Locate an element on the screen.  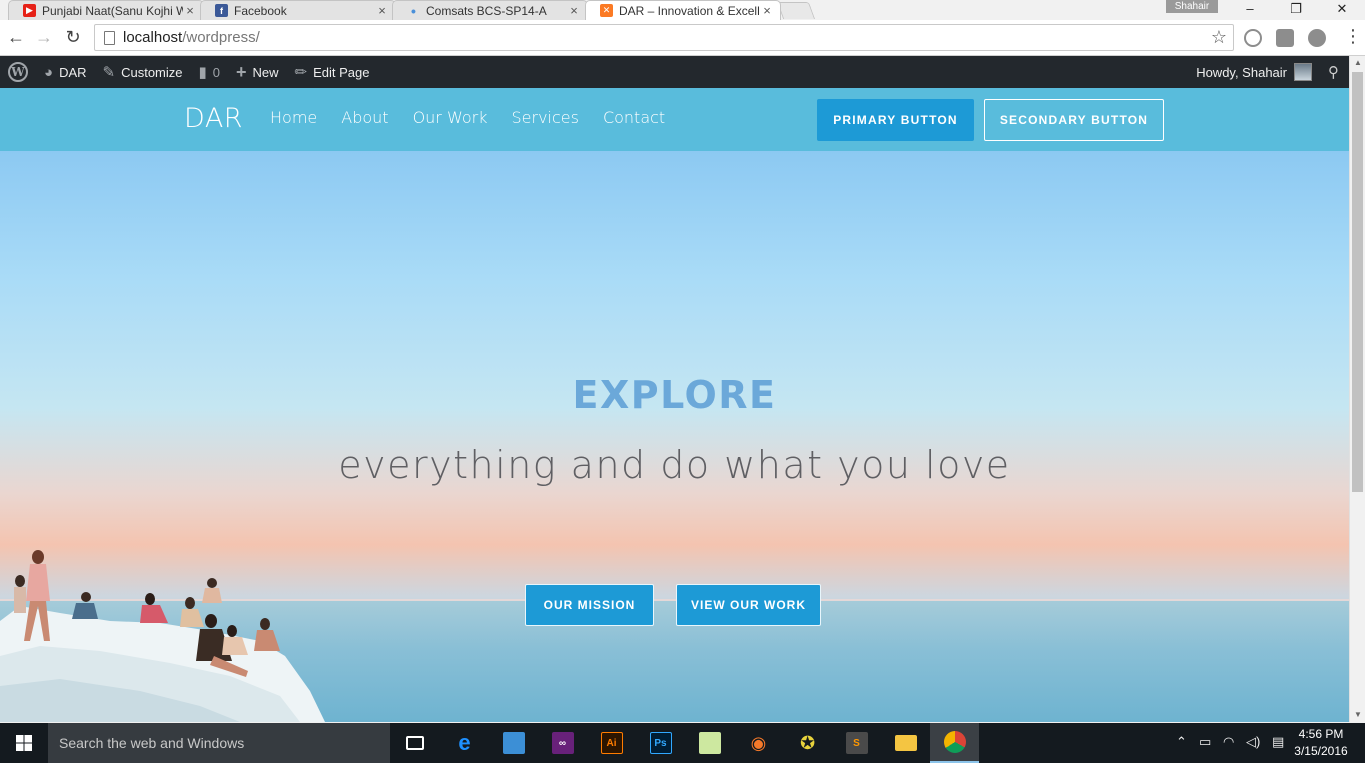
sublime-icon: S is located at coordinates (856, 743).